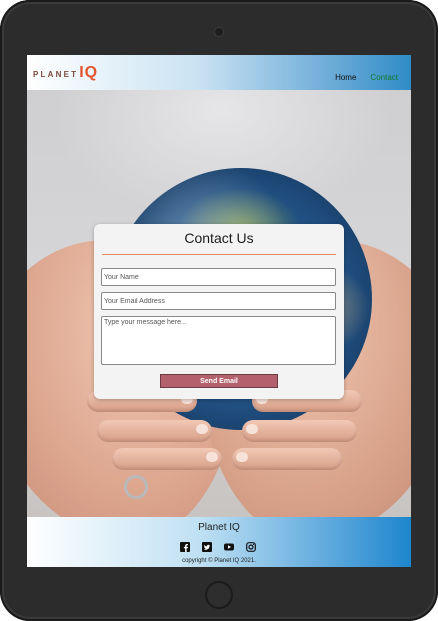 The image size is (438, 621). I want to click on ring-image, so click(136, 487).